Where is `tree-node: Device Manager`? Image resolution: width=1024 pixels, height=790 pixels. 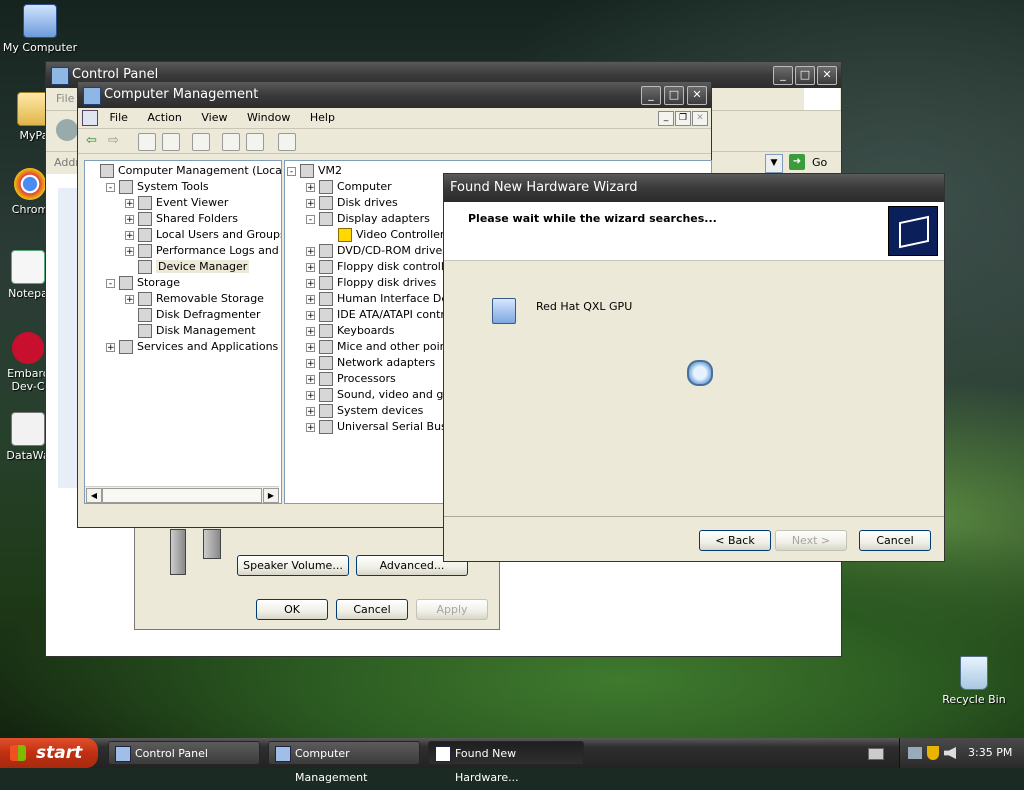 tree-node: Device Manager is located at coordinates (187, 267).